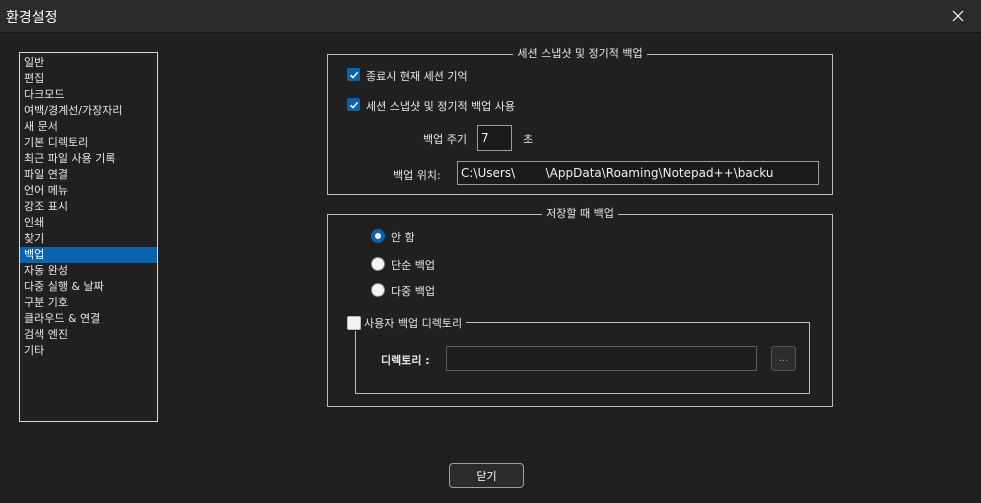  I want to click on session-snapshot-legend: 세션 스냅샷 및 정기적 백업, so click(580, 53).